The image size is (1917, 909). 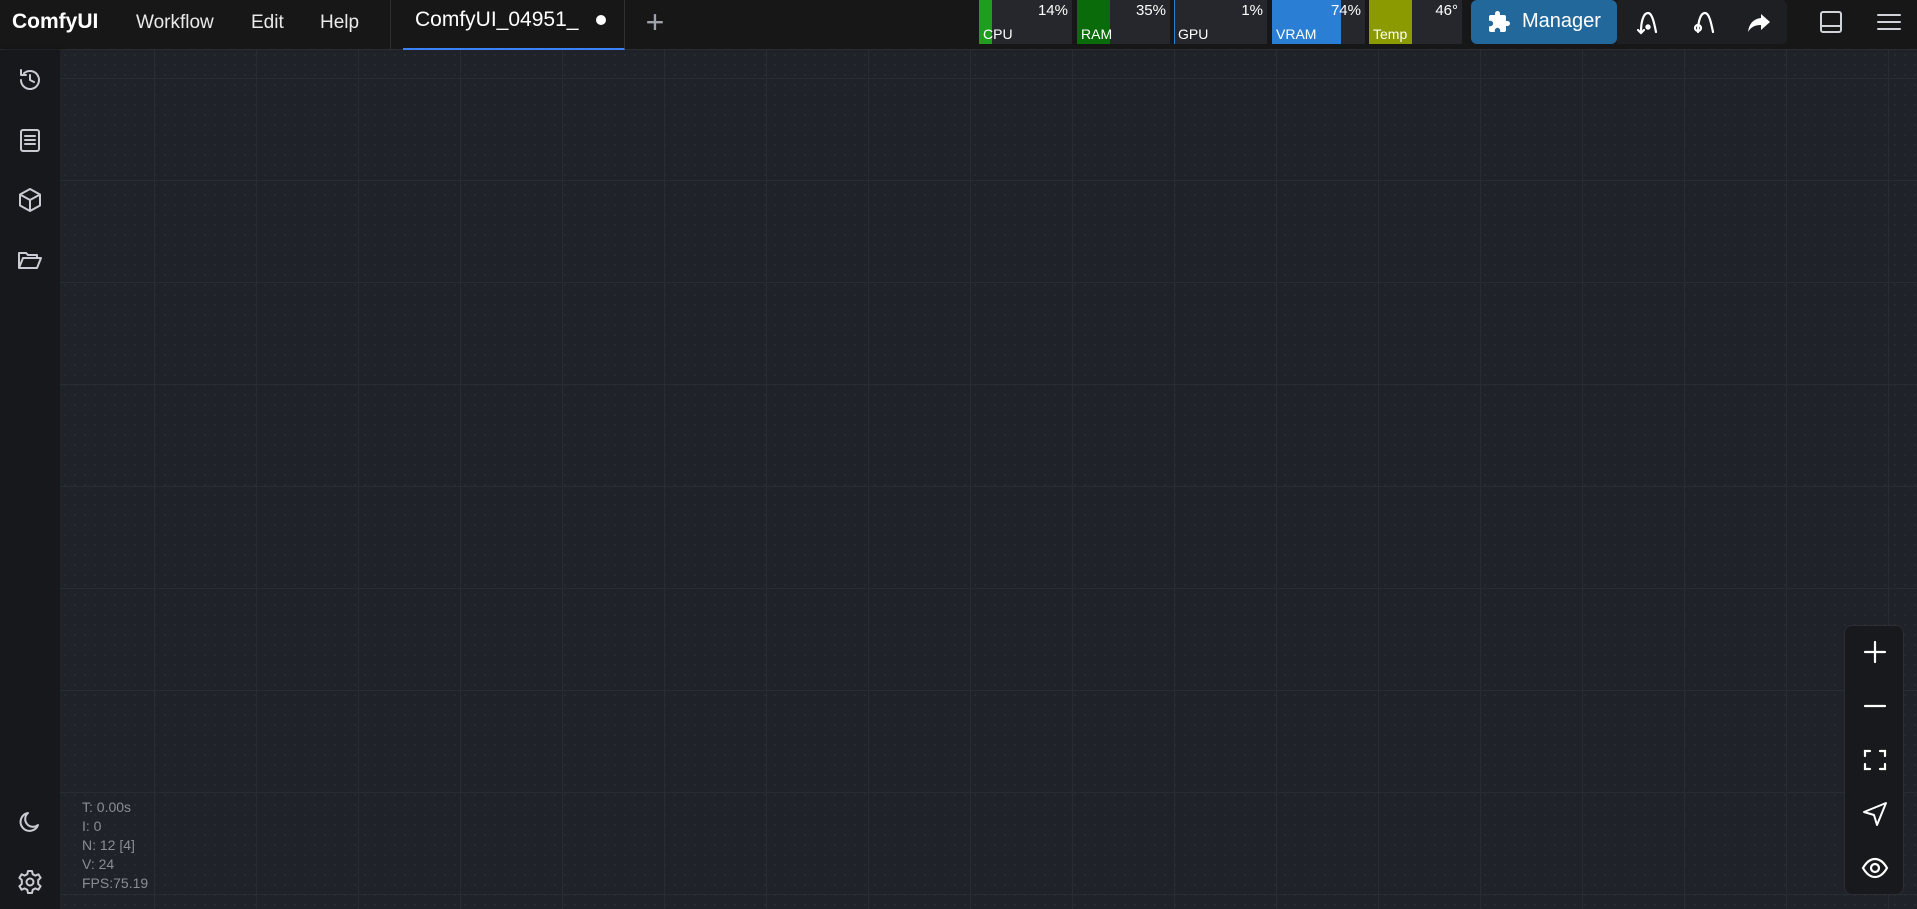 I want to click on history-icon, so click(x=30, y=80).